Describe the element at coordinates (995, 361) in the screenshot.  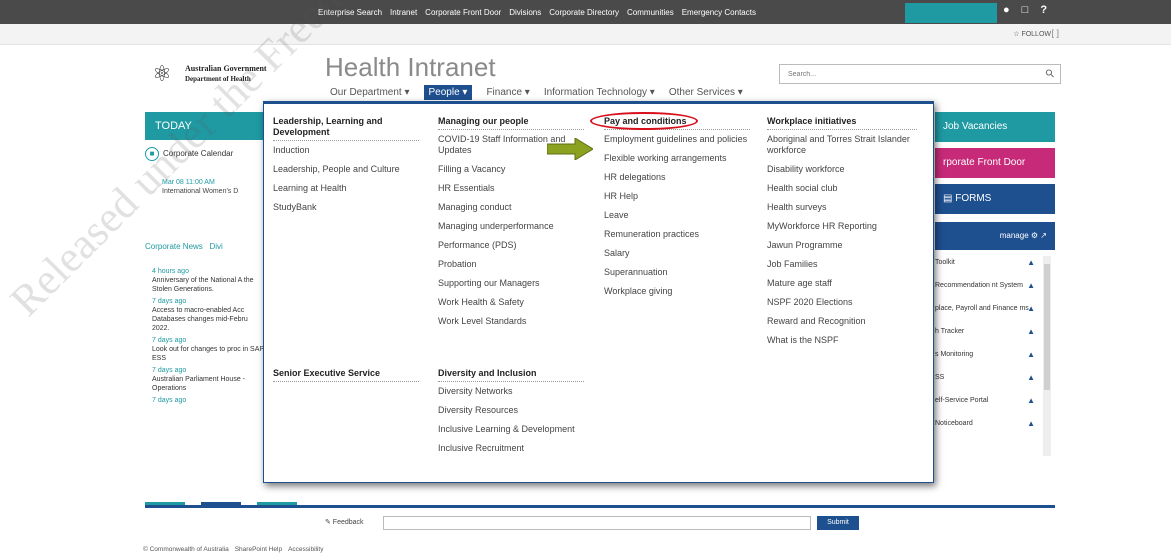
I see `tool-item: s Monitoring ▲` at that location.